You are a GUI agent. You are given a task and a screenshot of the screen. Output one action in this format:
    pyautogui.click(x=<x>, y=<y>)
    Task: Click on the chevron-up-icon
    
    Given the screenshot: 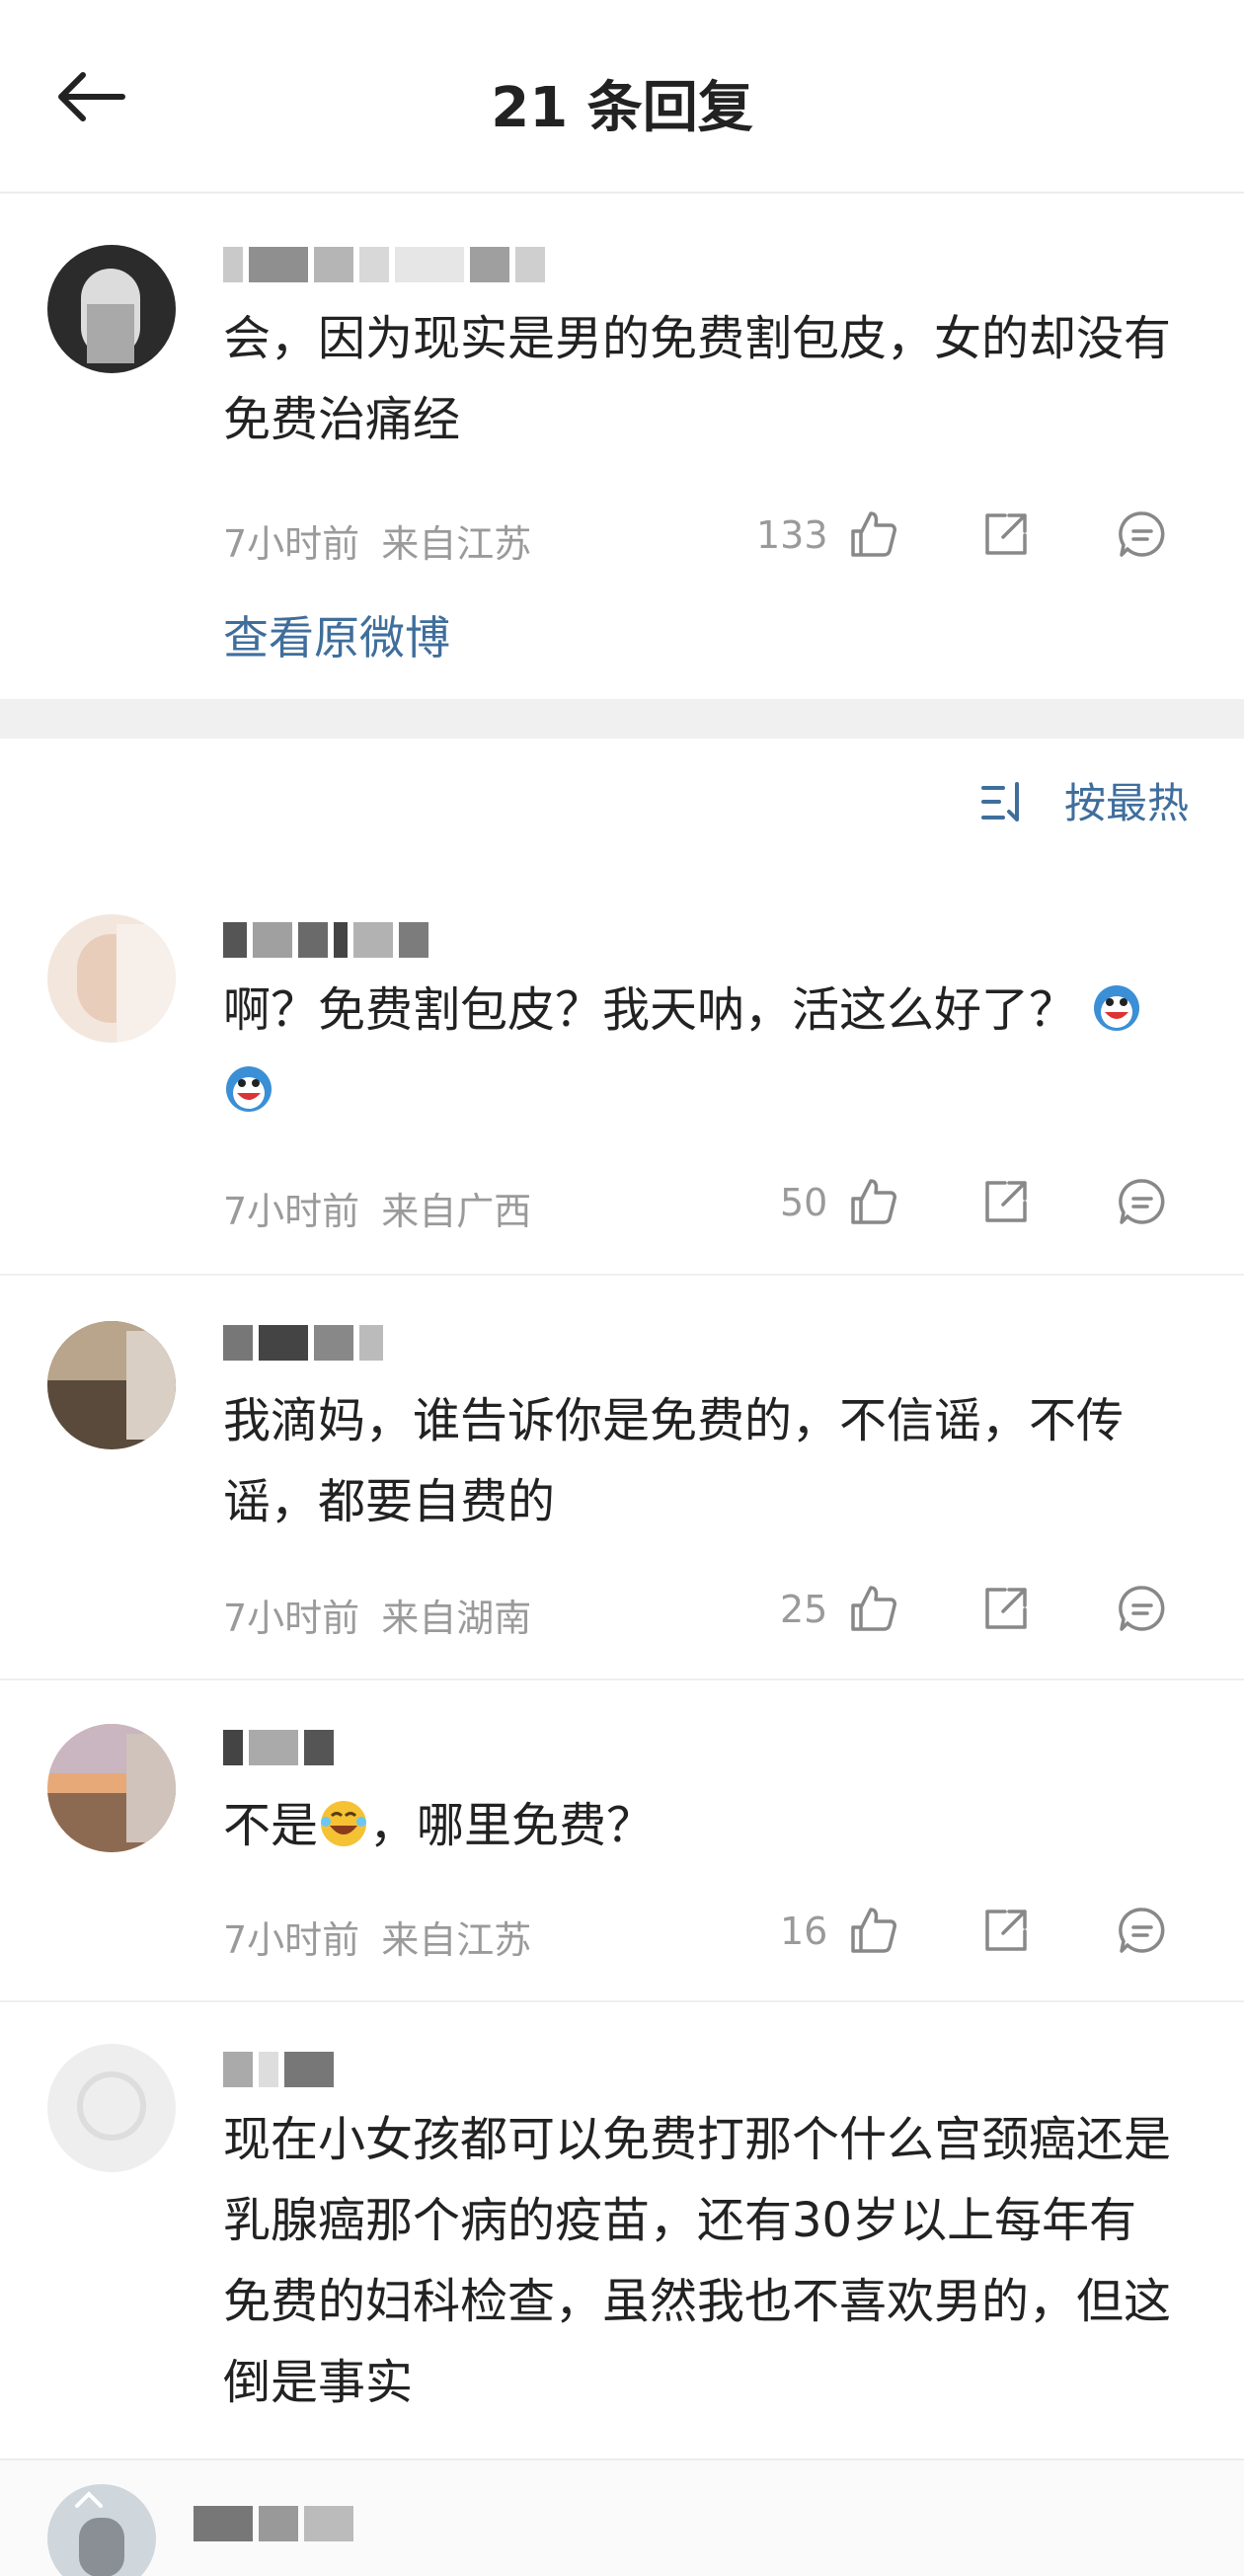 What is the action you would take?
    pyautogui.click(x=89, y=2499)
    